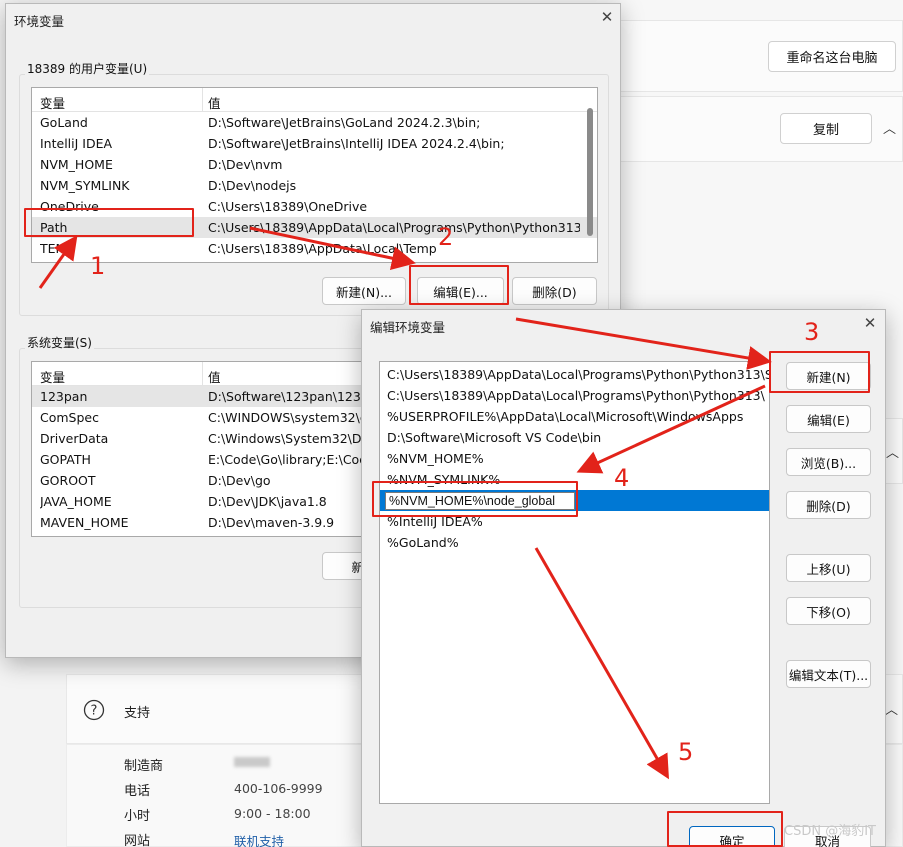 The width and height of the screenshot is (903, 847). Describe the element at coordinates (76, 501) in the screenshot. I see `var-name: JAVA_HOME` at that location.